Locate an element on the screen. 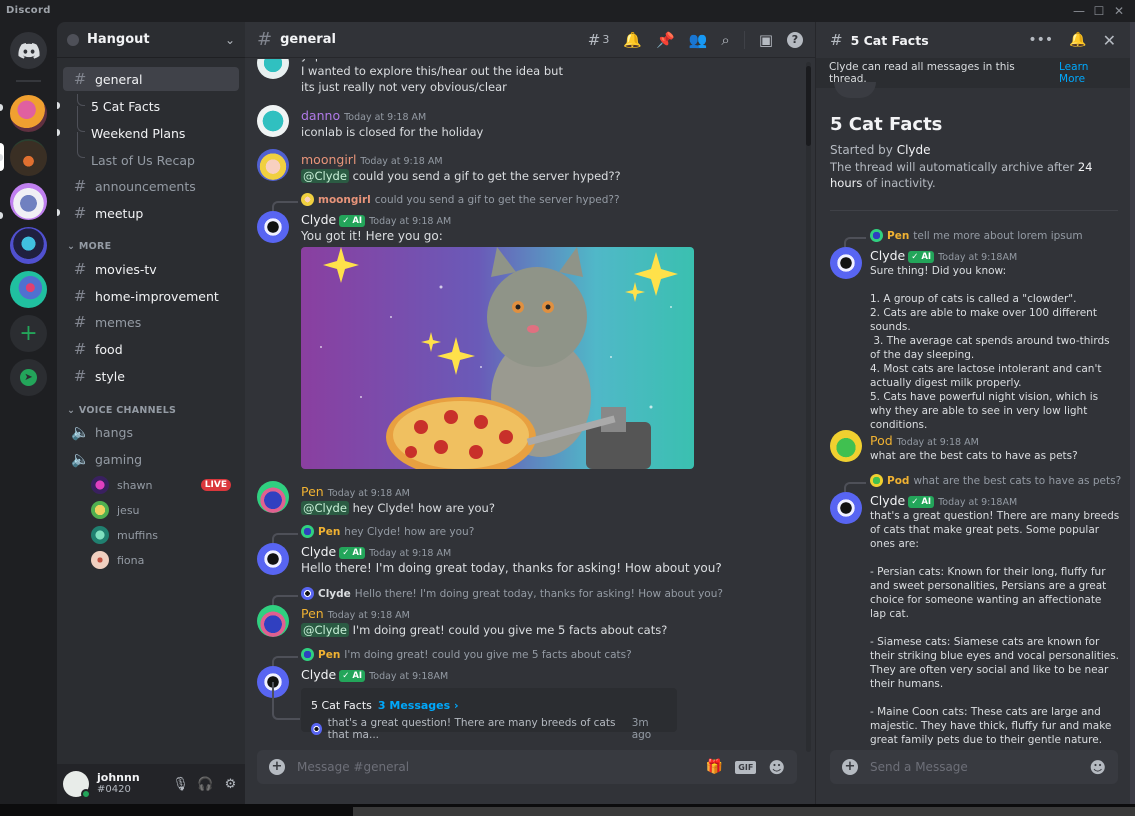 The width and height of the screenshot is (1135, 816). close-window-button: ✕ is located at coordinates (1119, 11).